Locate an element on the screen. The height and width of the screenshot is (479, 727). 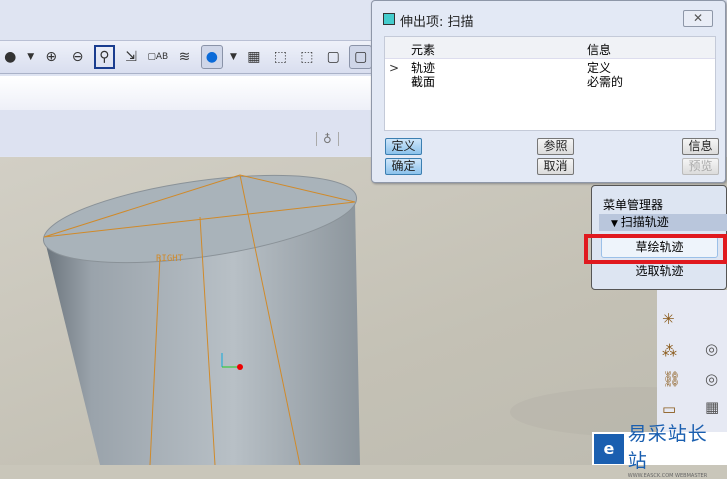
cancel-button: 取消 is located at coordinates (555, 166).